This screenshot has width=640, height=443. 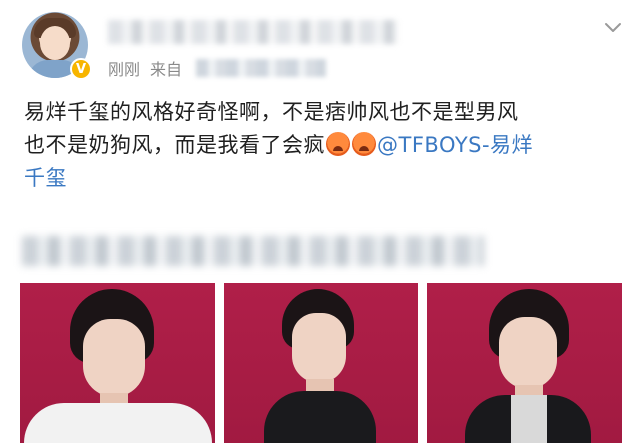 I want to click on post-line-2-text: 也不是奶狗风，而是我看了会疯, so click(x=174, y=145).